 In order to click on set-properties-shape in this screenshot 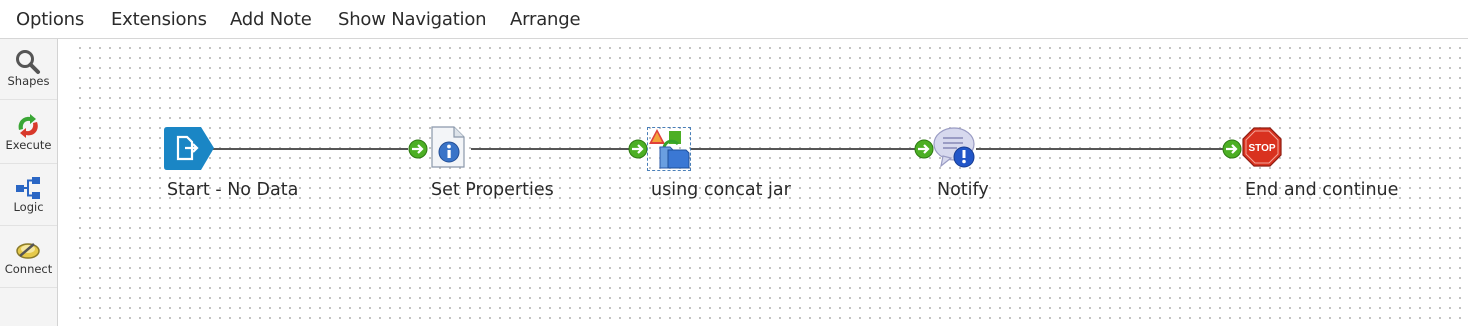, I will do `click(448, 147)`.